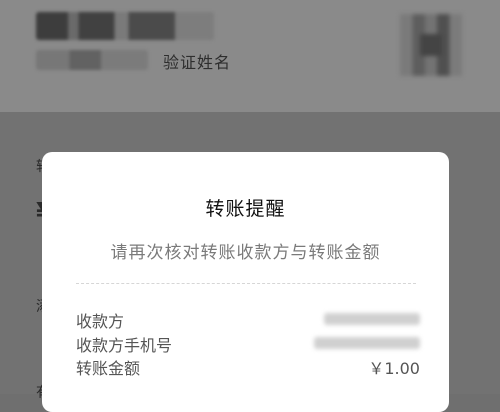 The width and height of the screenshot is (500, 412). Describe the element at coordinates (245, 253) in the screenshot. I see `dialog-subtitle: 请再次核对转账收款方与转账金额` at that location.